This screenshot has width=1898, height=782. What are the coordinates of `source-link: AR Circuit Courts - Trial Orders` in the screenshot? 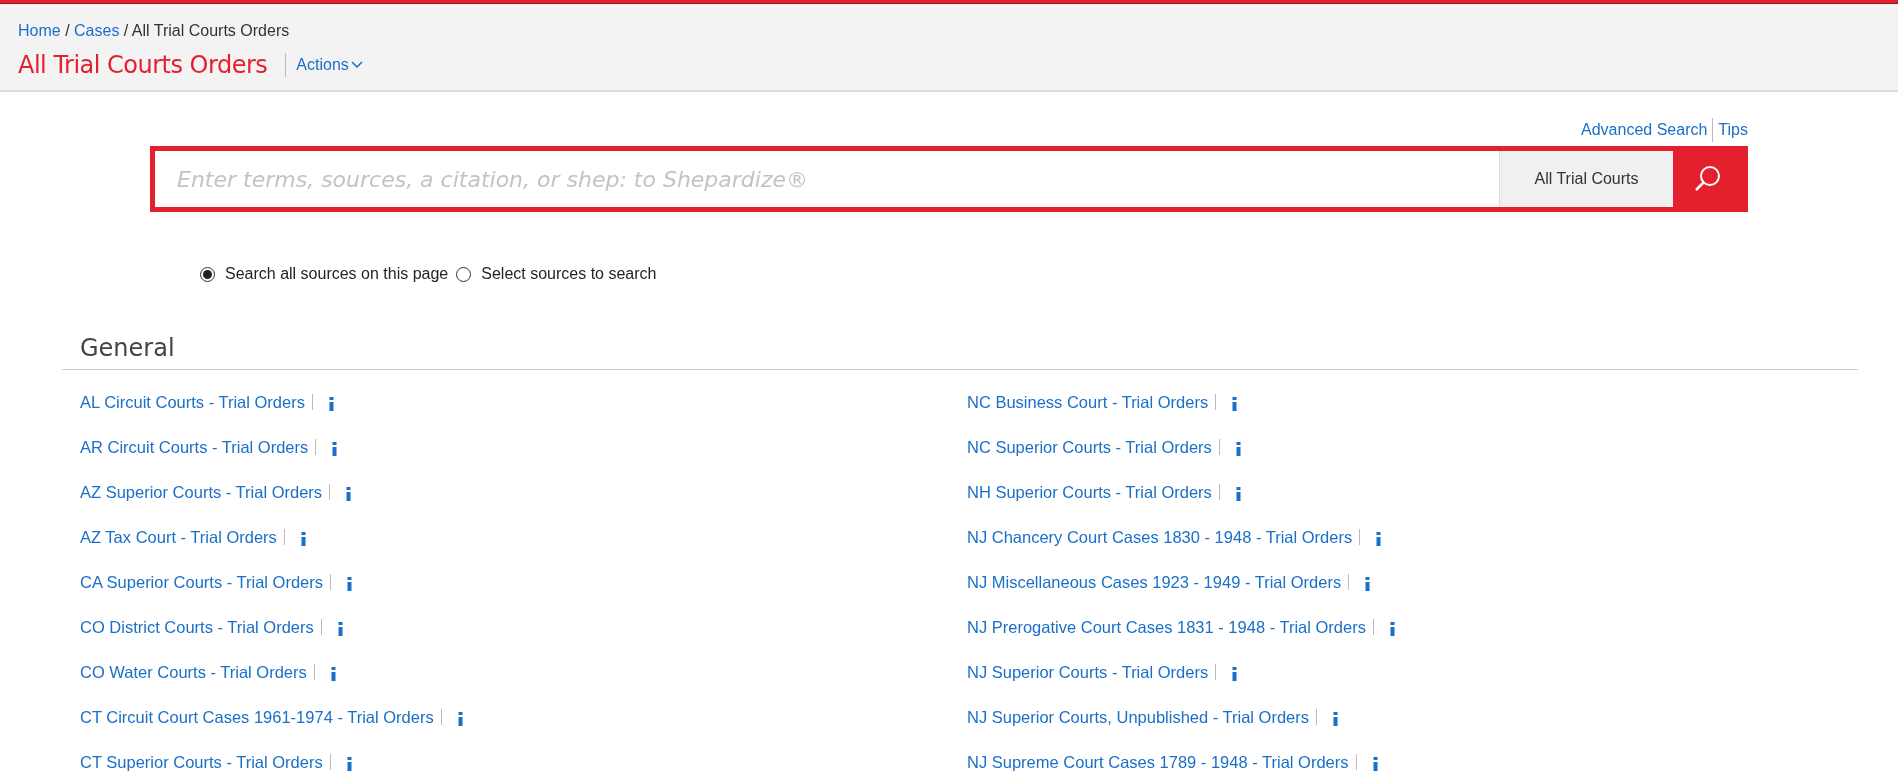 It's located at (194, 447).